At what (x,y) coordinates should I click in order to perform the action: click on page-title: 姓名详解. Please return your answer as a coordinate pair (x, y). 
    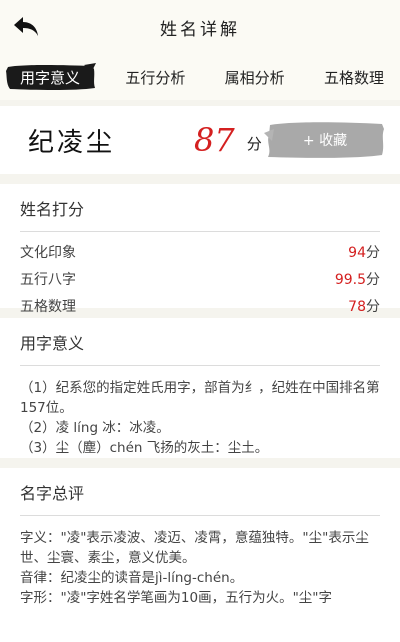
    Looking at the image, I should click on (200, 29).